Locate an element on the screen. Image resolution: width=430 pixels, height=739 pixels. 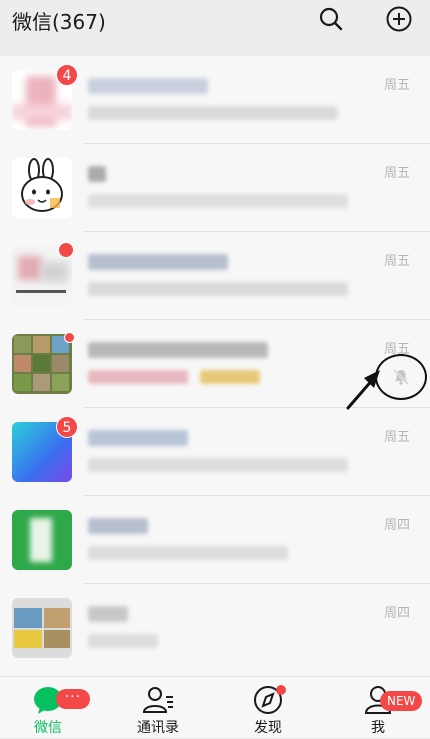
unread-badge: 5 is located at coordinates (67, 427).